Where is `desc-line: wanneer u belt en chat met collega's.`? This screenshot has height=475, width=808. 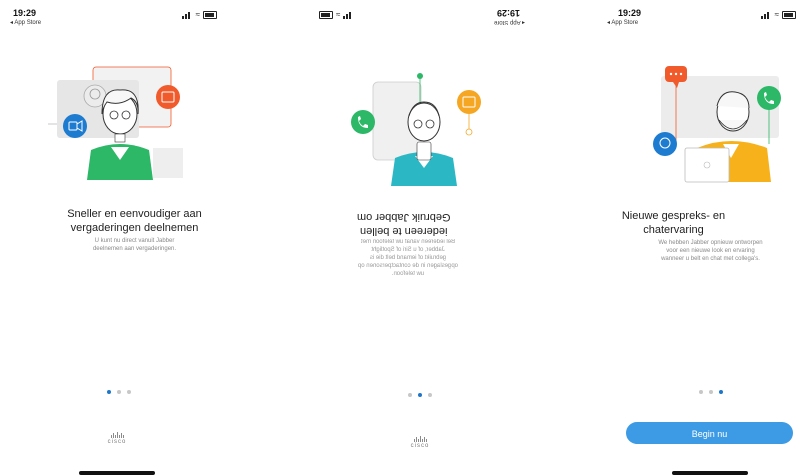 desc-line: wanneer u belt en chat met collega's. is located at coordinates (710, 259).